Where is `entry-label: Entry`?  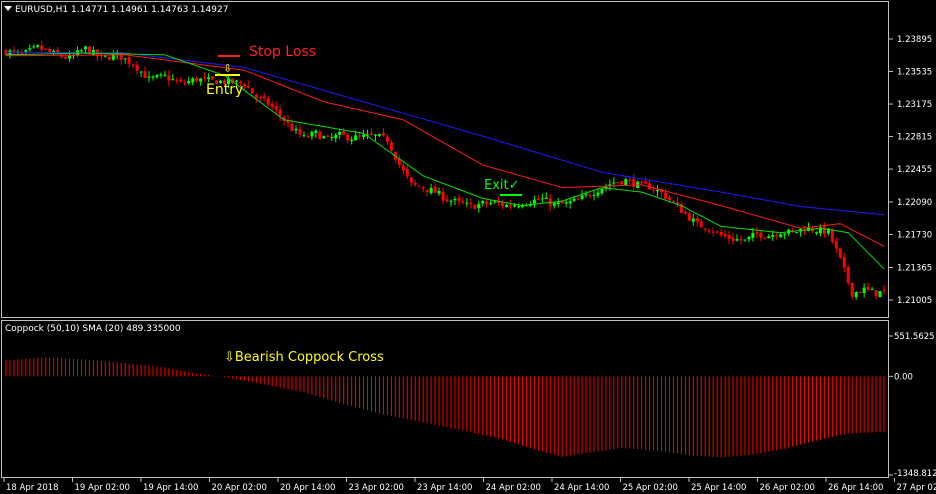 entry-label: Entry is located at coordinates (224, 90).